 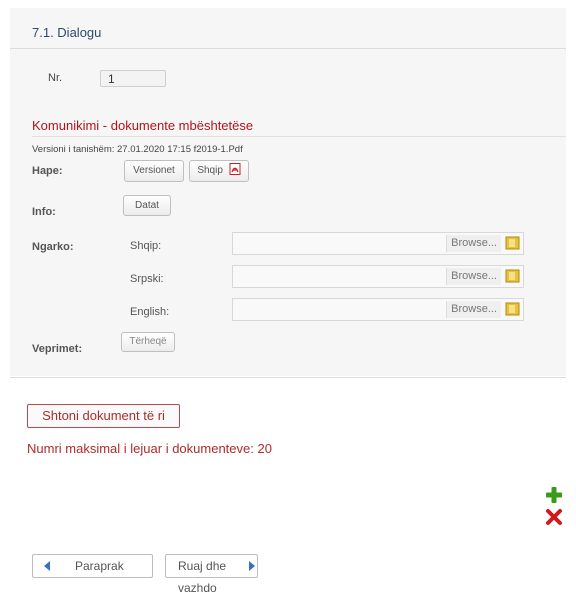 What do you see at coordinates (44, 212) in the screenshot?
I see `info-label: Info:` at bounding box center [44, 212].